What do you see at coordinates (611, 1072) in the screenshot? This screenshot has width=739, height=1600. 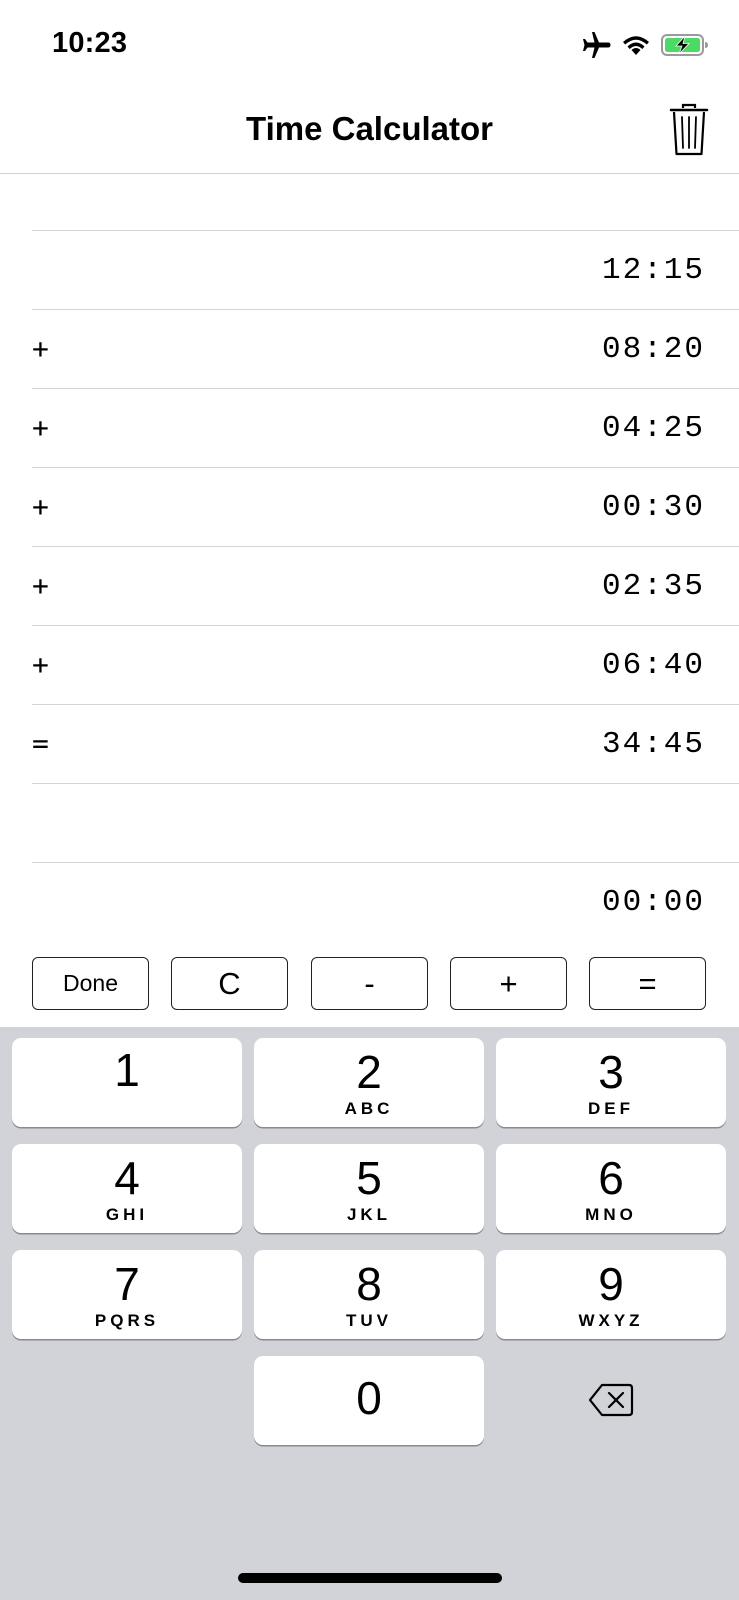 I see `key-digit: 3` at bounding box center [611, 1072].